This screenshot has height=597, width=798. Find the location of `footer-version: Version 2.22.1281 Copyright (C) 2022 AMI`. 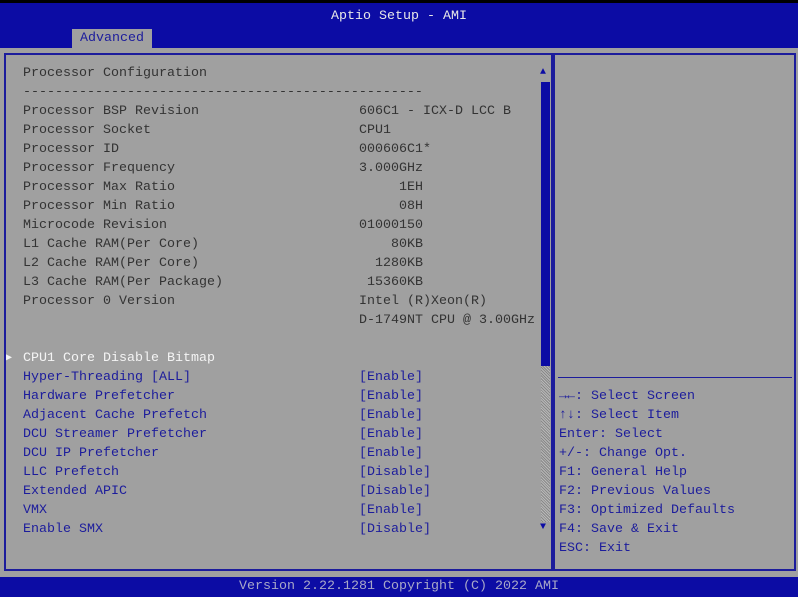

footer-version: Version 2.22.1281 Copyright (C) 2022 AMI is located at coordinates (399, 587).